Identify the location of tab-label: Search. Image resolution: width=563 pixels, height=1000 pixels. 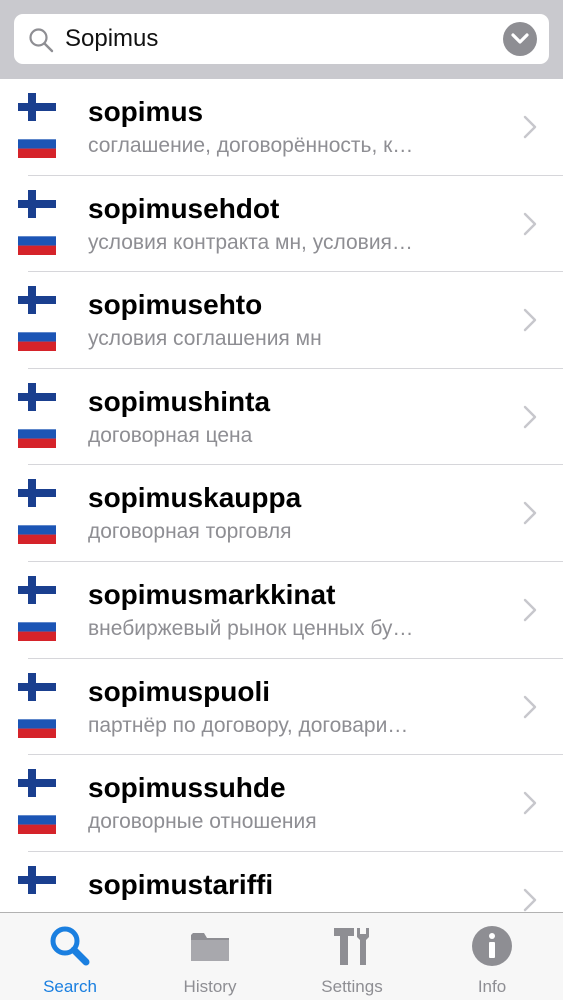
(70, 986).